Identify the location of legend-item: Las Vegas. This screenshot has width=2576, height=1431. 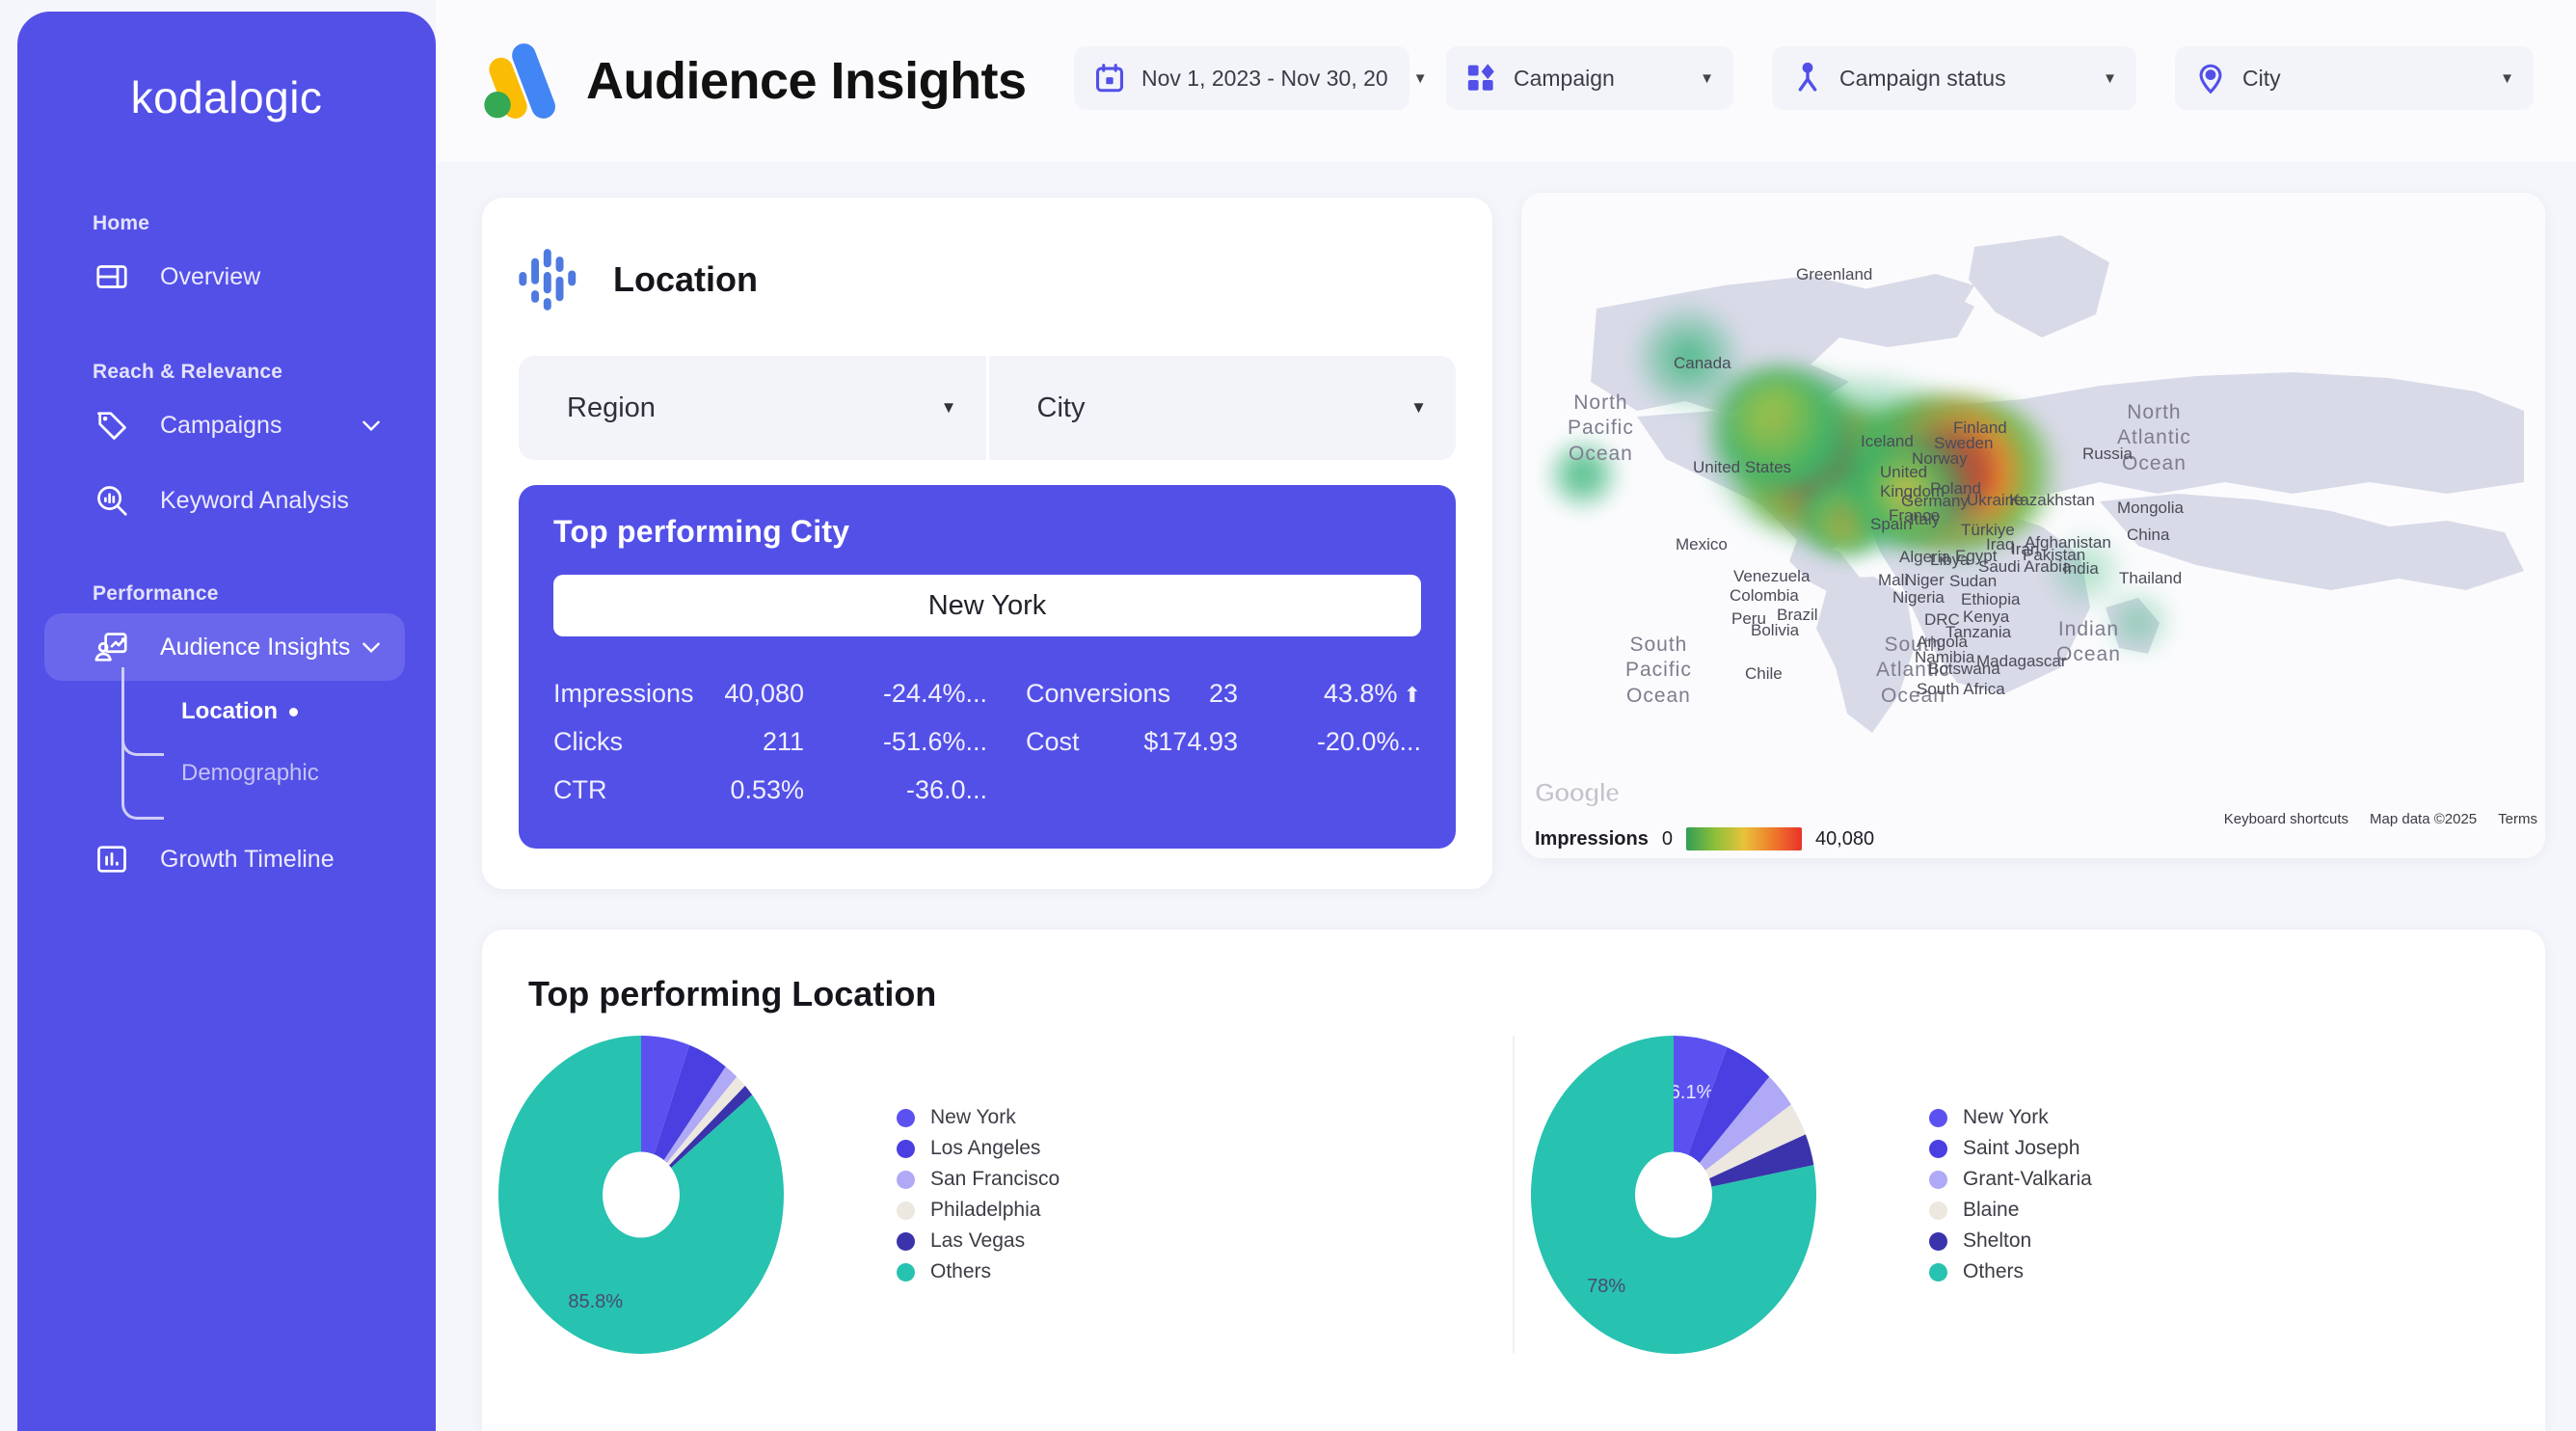
(979, 1241).